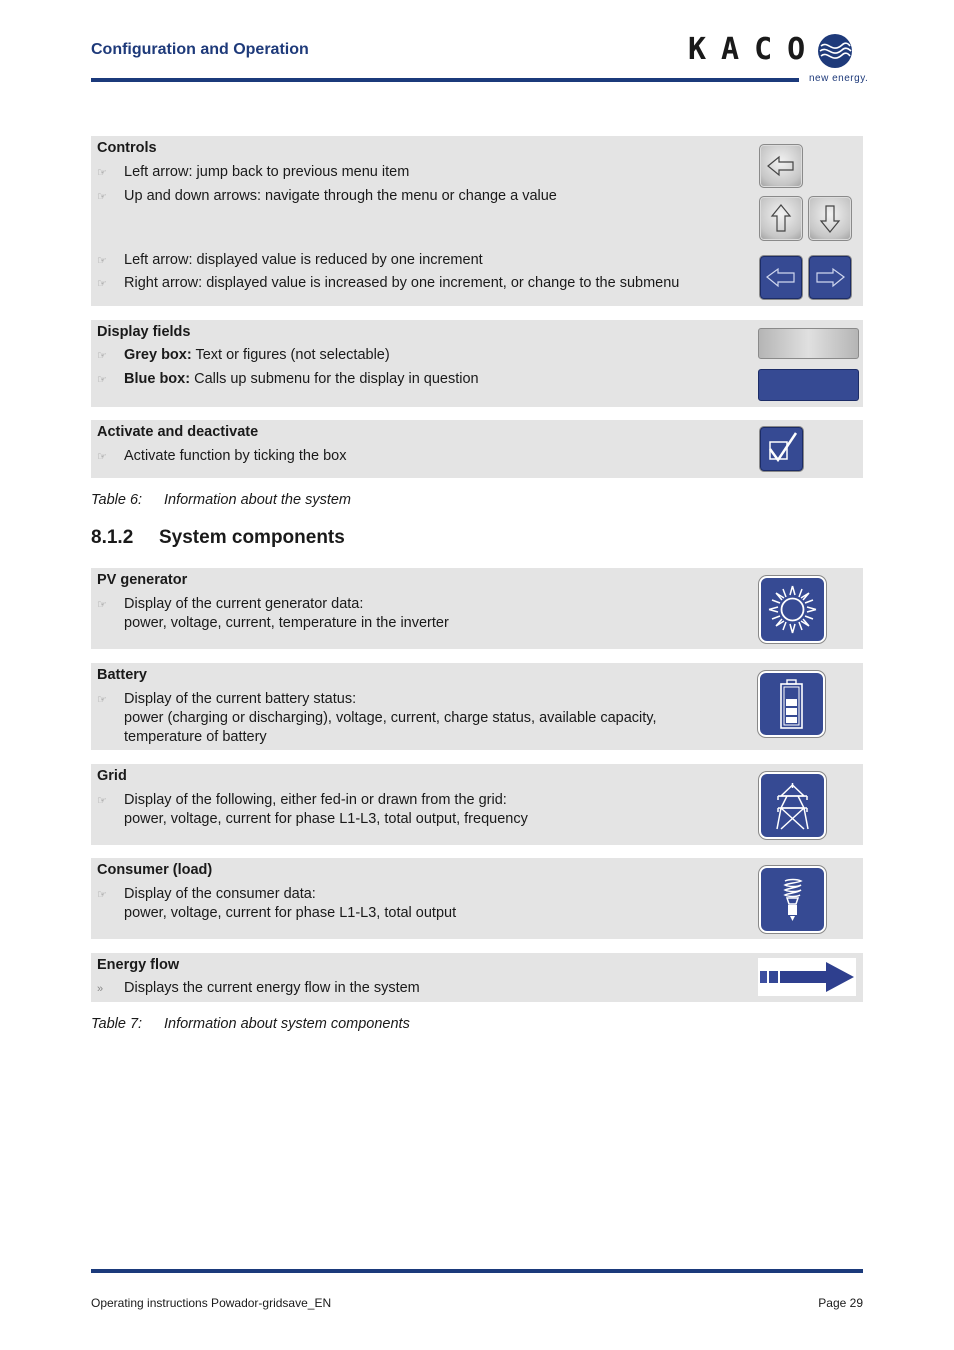 This screenshot has width=954, height=1350. What do you see at coordinates (138, 965) in the screenshot?
I see `energy-flow-title: Energy flow` at bounding box center [138, 965].